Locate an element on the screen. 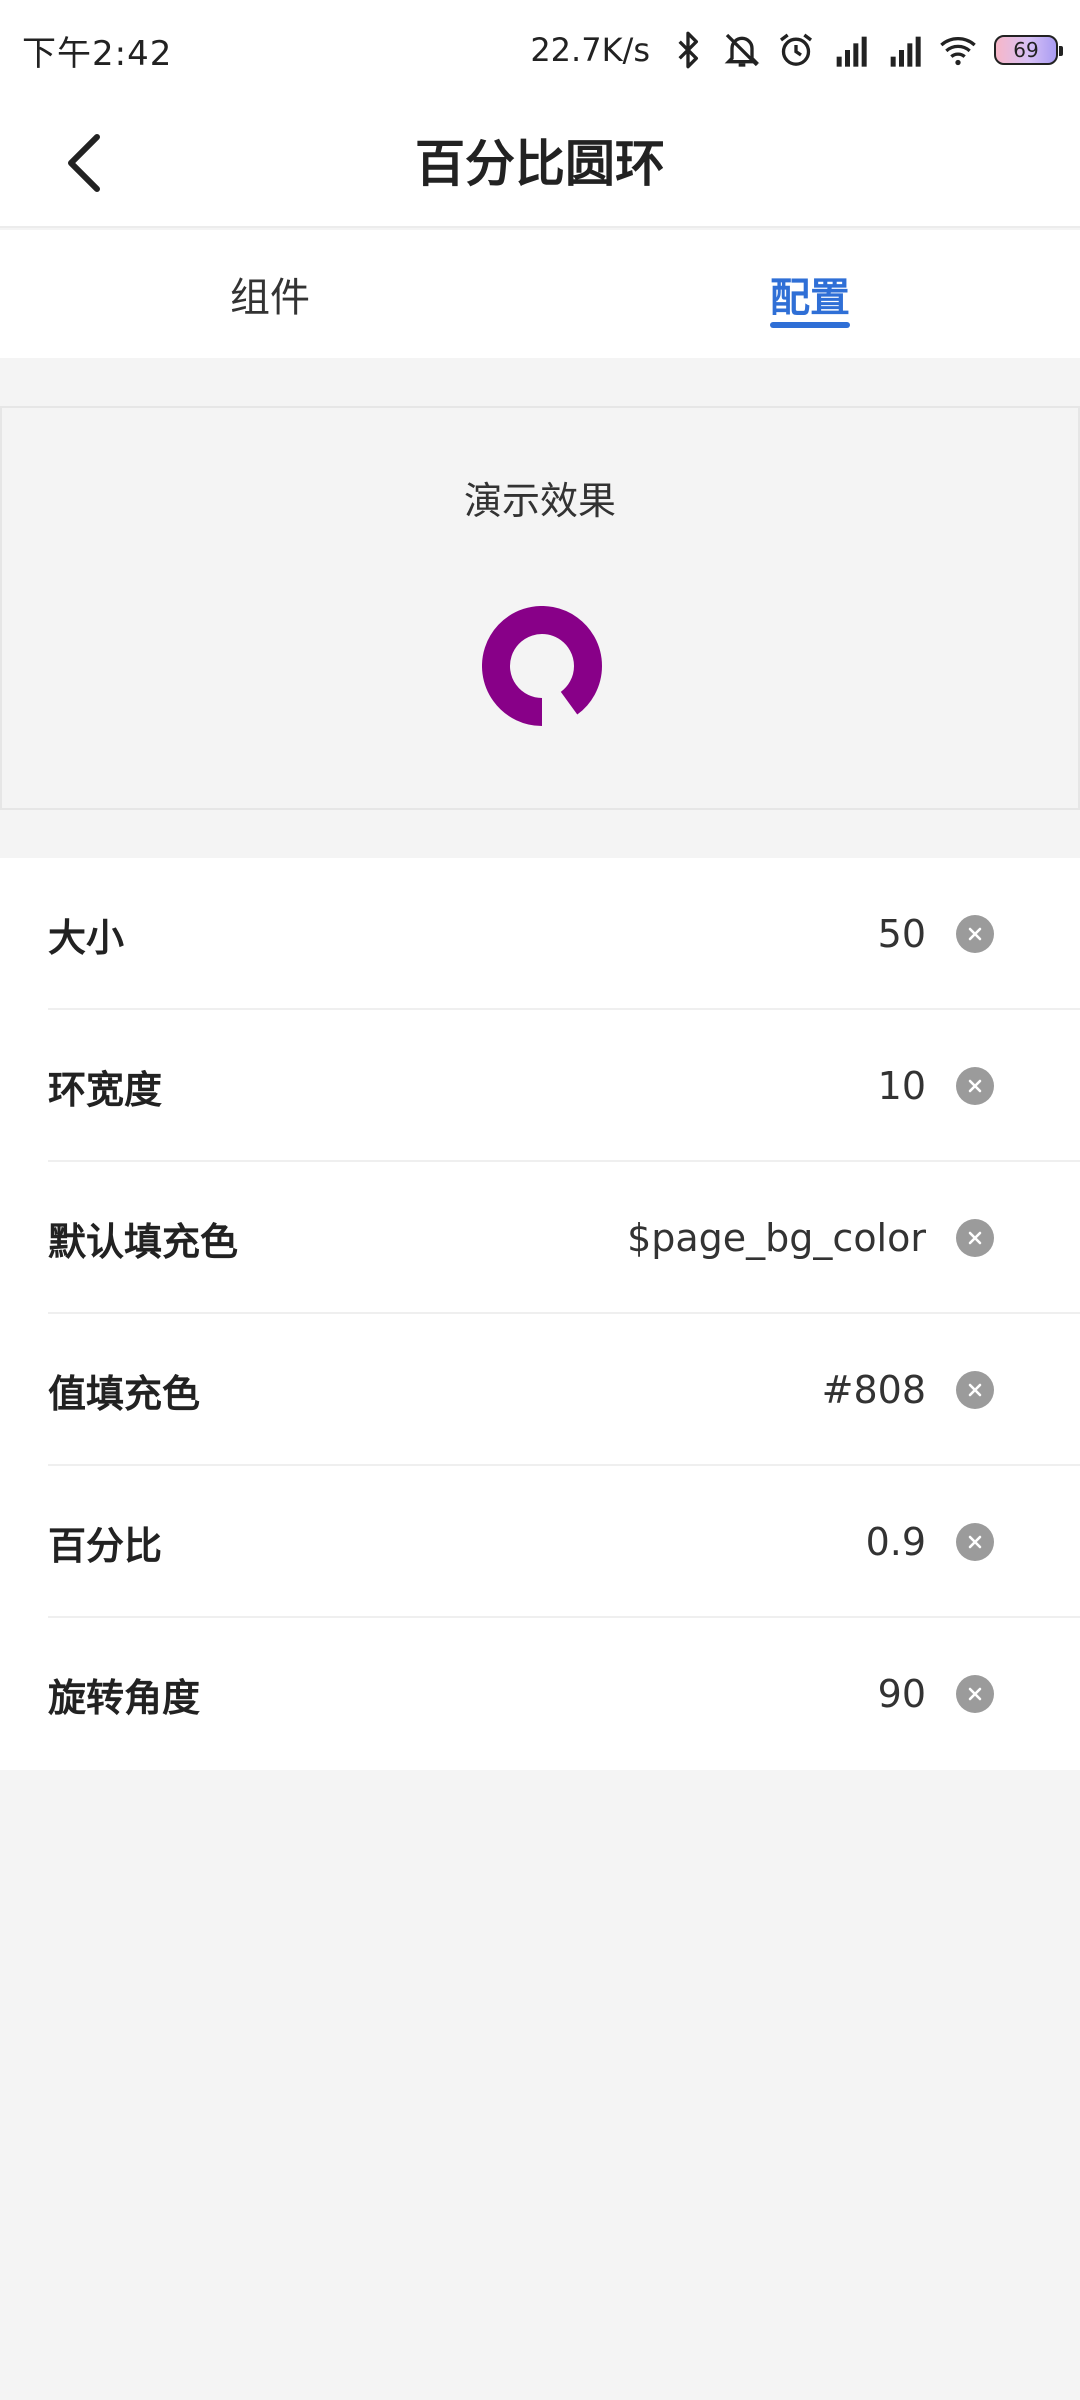 The width and height of the screenshot is (1080, 2400). status-icons: 22.7K/s 69 is located at coordinates (796, 50).